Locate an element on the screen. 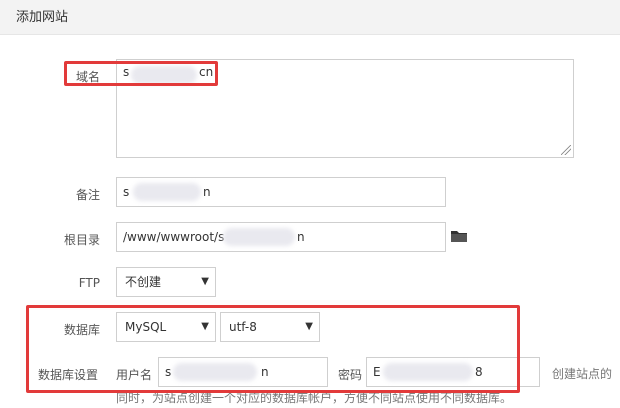 The width and height of the screenshot is (620, 408). root-value-start: /www/wwwroot/s is located at coordinates (174, 237).